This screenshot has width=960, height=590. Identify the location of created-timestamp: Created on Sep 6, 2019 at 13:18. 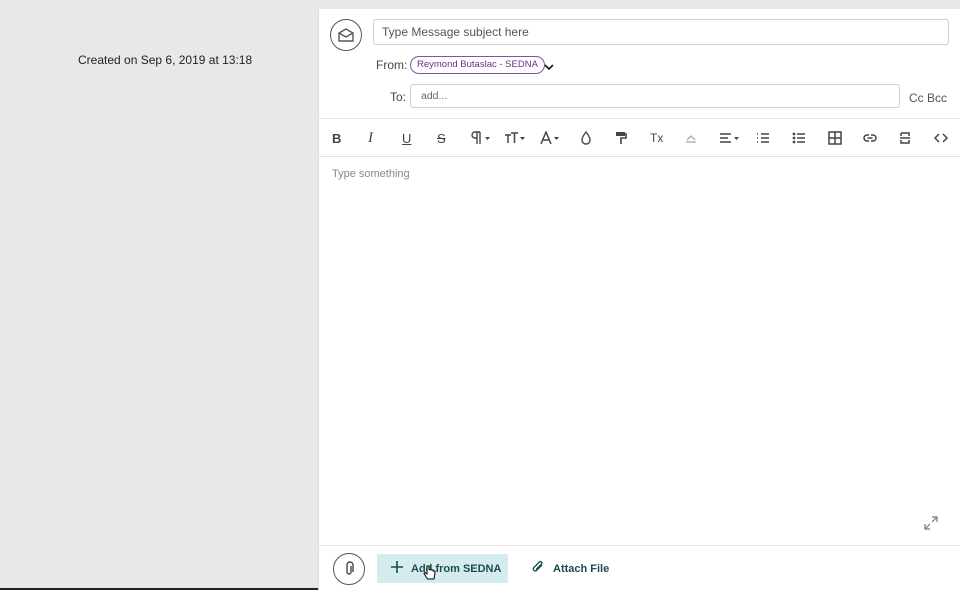
(165, 60).